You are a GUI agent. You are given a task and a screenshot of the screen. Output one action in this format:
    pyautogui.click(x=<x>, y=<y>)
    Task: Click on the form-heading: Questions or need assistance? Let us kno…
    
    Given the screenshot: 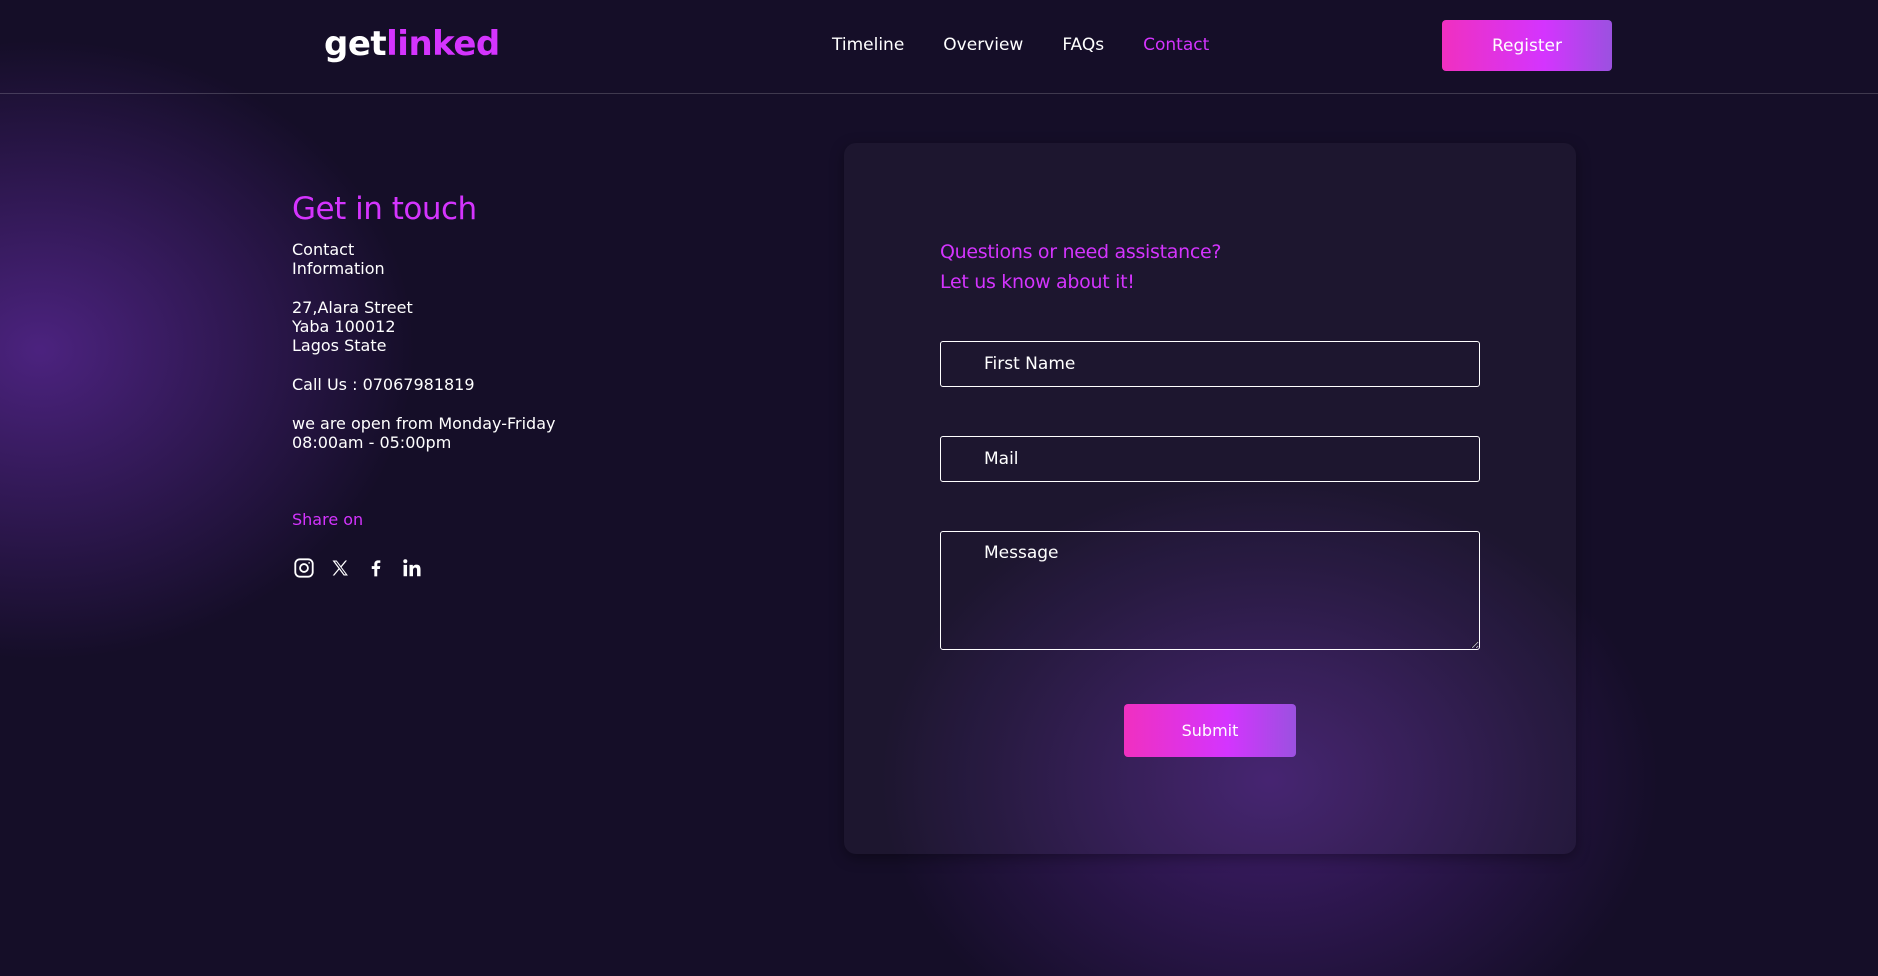 What is the action you would take?
    pyautogui.click(x=1081, y=267)
    